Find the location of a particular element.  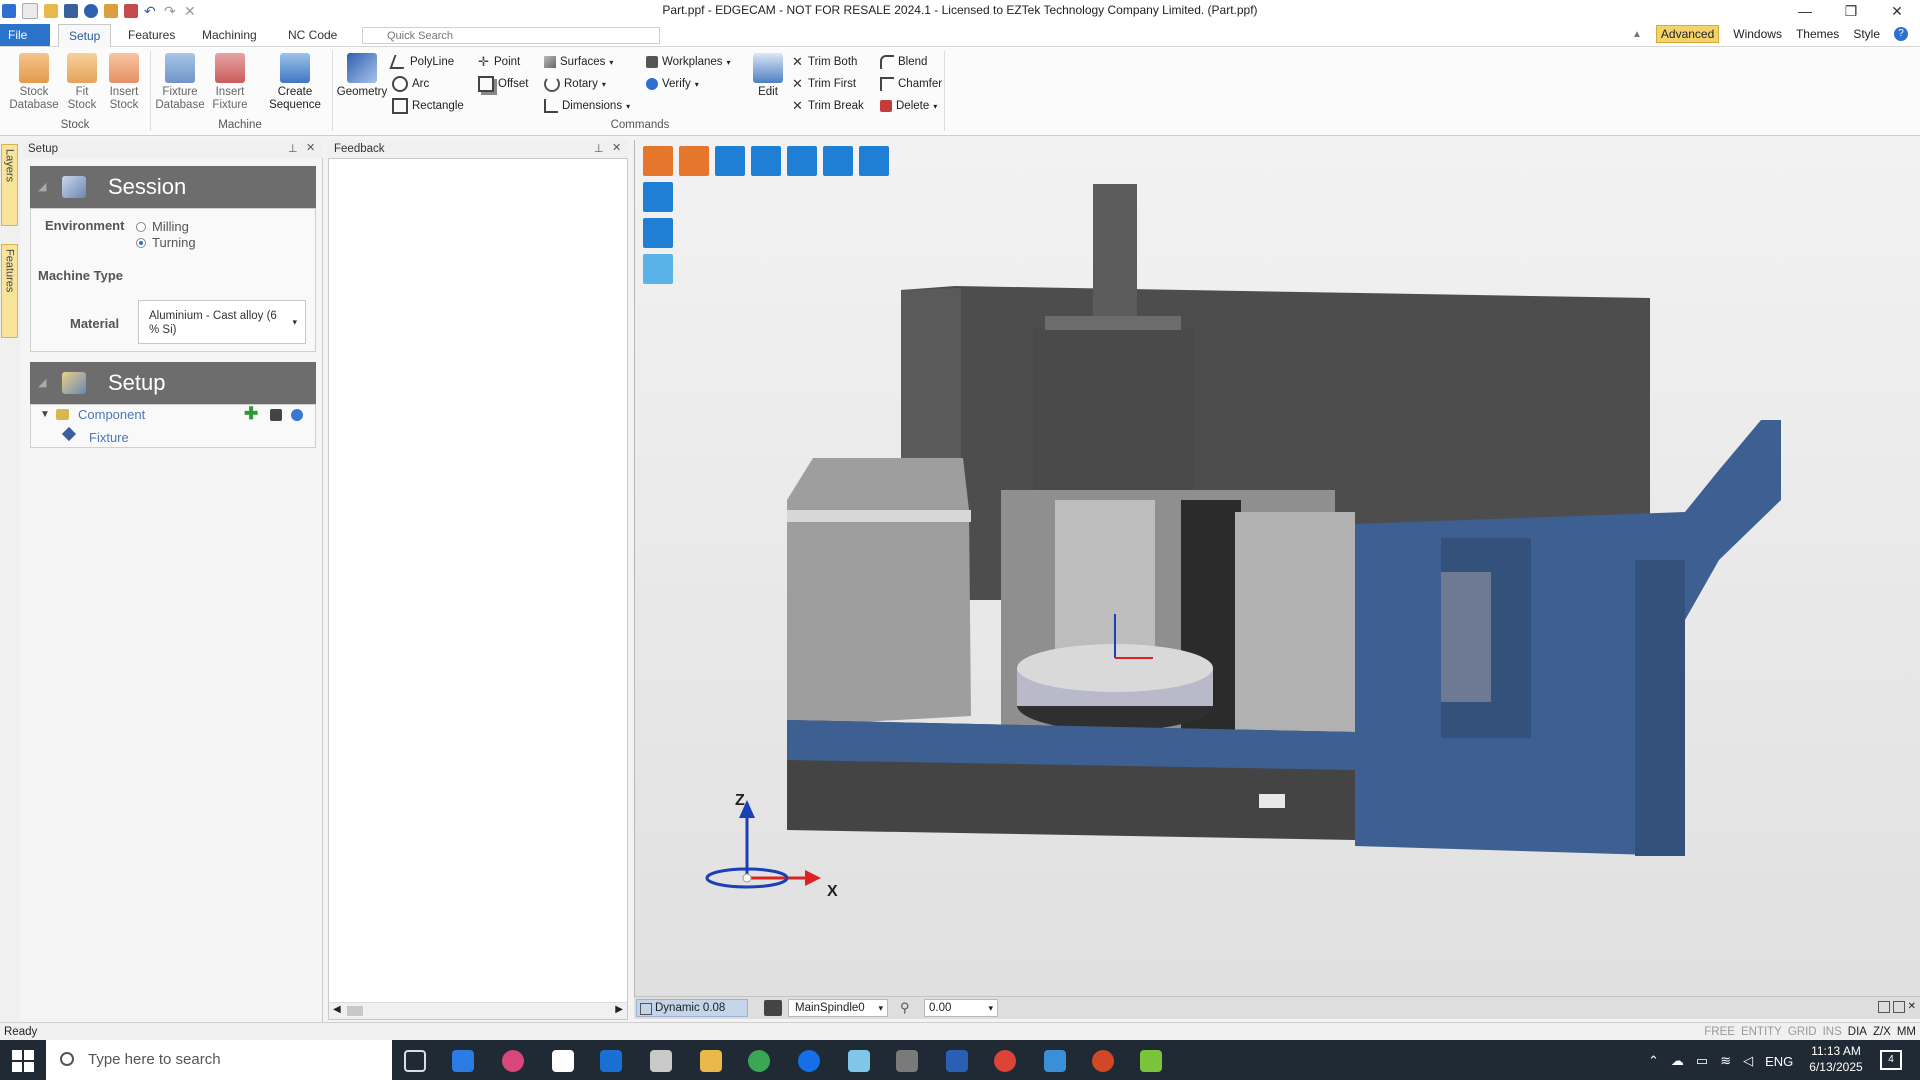

cube-view-1-button is located at coordinates (658, 197).